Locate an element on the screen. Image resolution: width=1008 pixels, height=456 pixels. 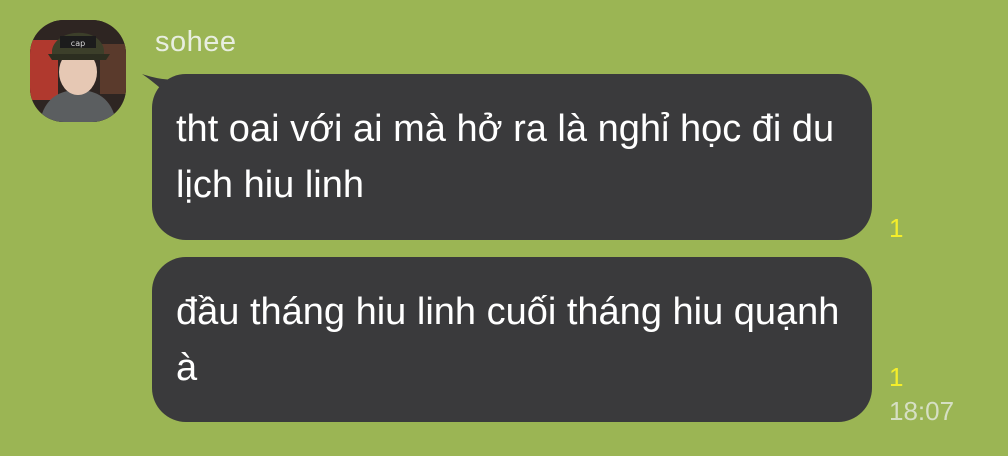
sender-avatar: cap is located at coordinates (78, 71).